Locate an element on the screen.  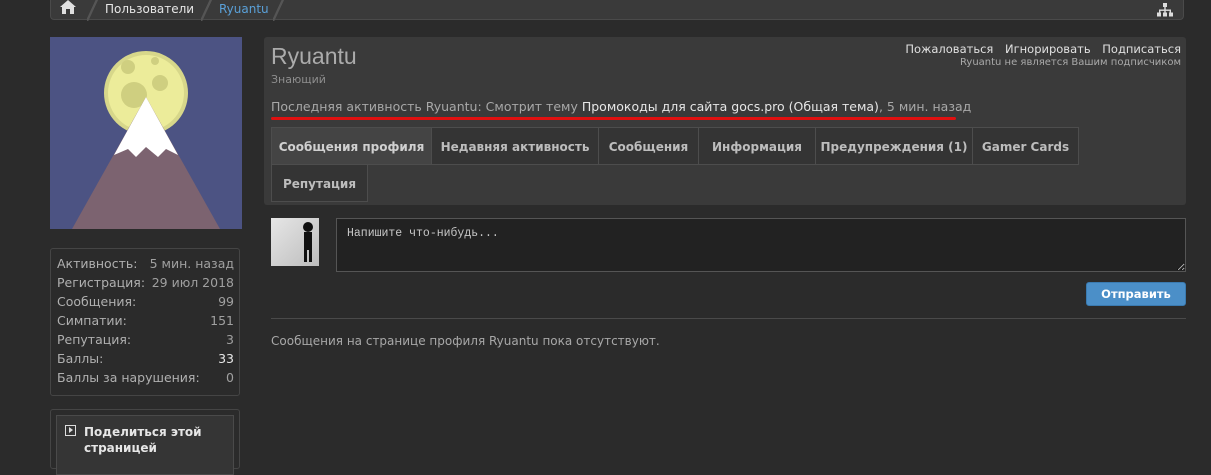
tab-gamer-cards: Gamer Cards is located at coordinates (1025, 146).